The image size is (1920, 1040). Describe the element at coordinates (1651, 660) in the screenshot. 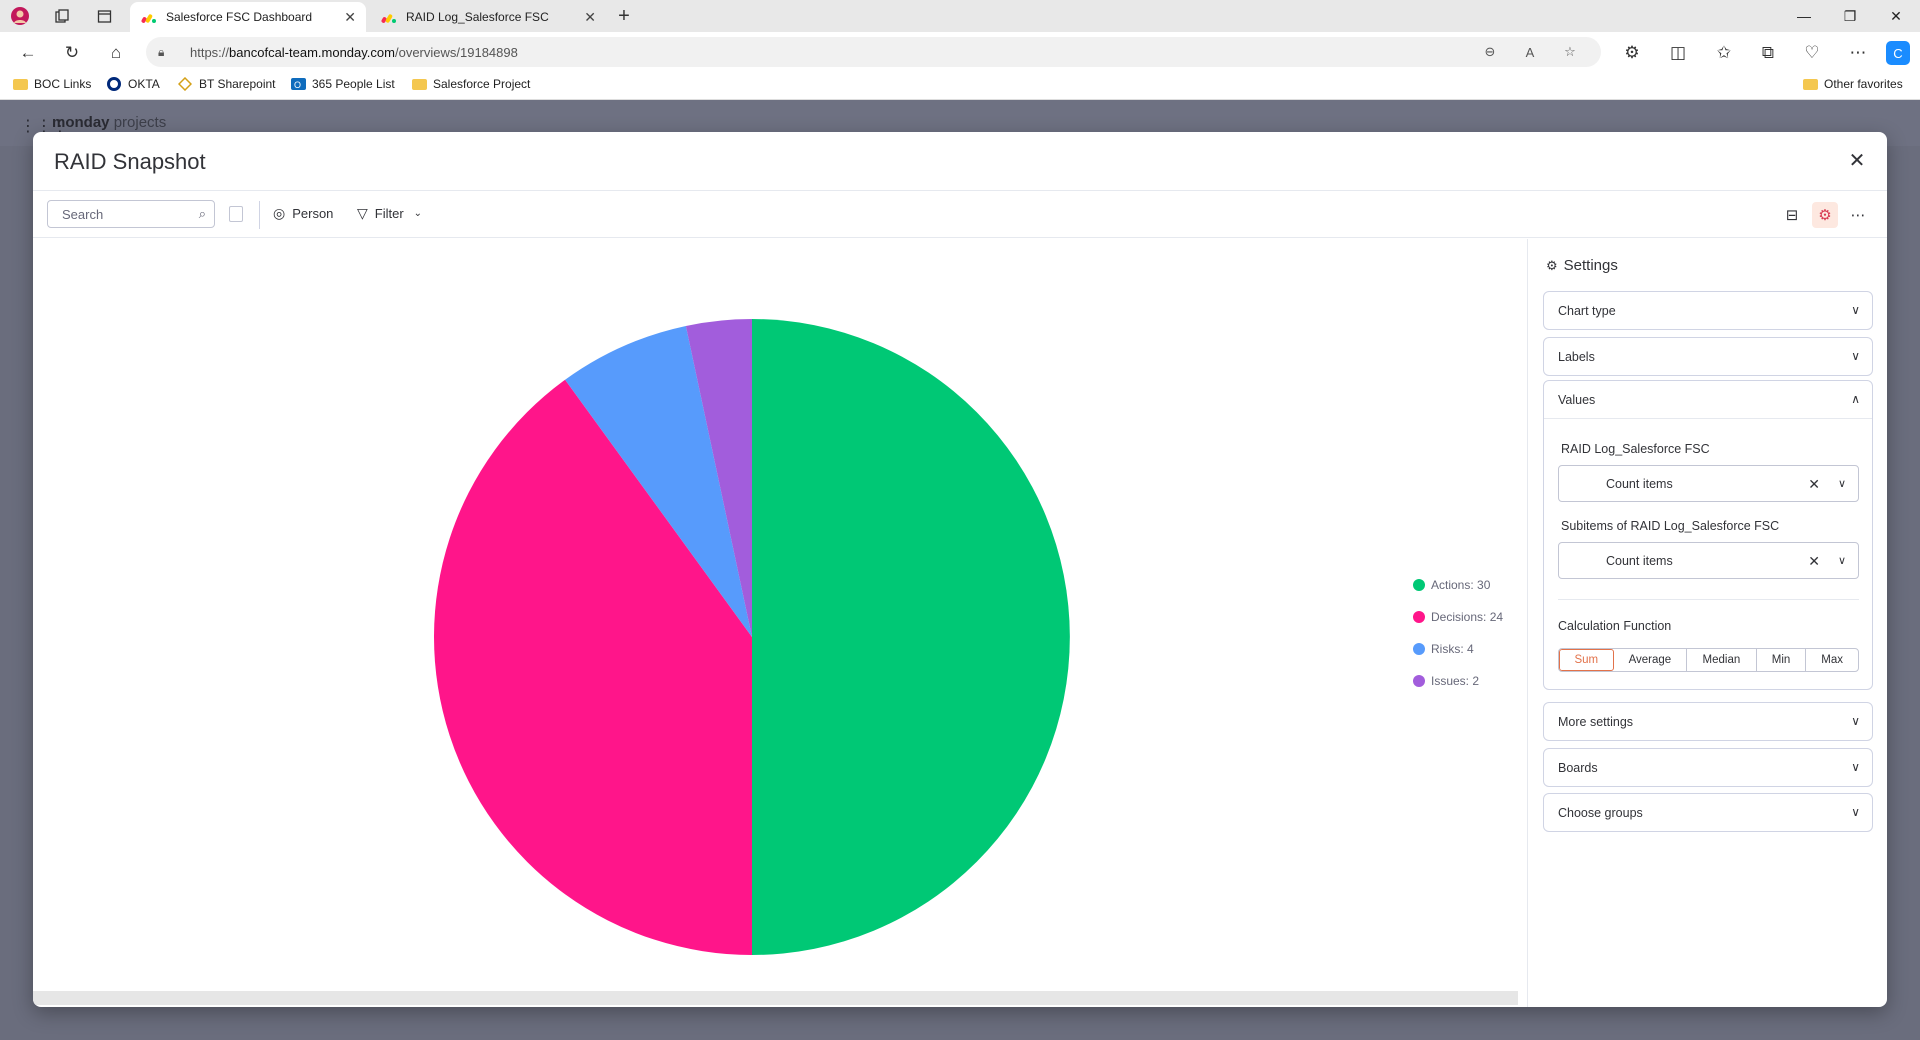

I see `calc-option-average: Average` at that location.